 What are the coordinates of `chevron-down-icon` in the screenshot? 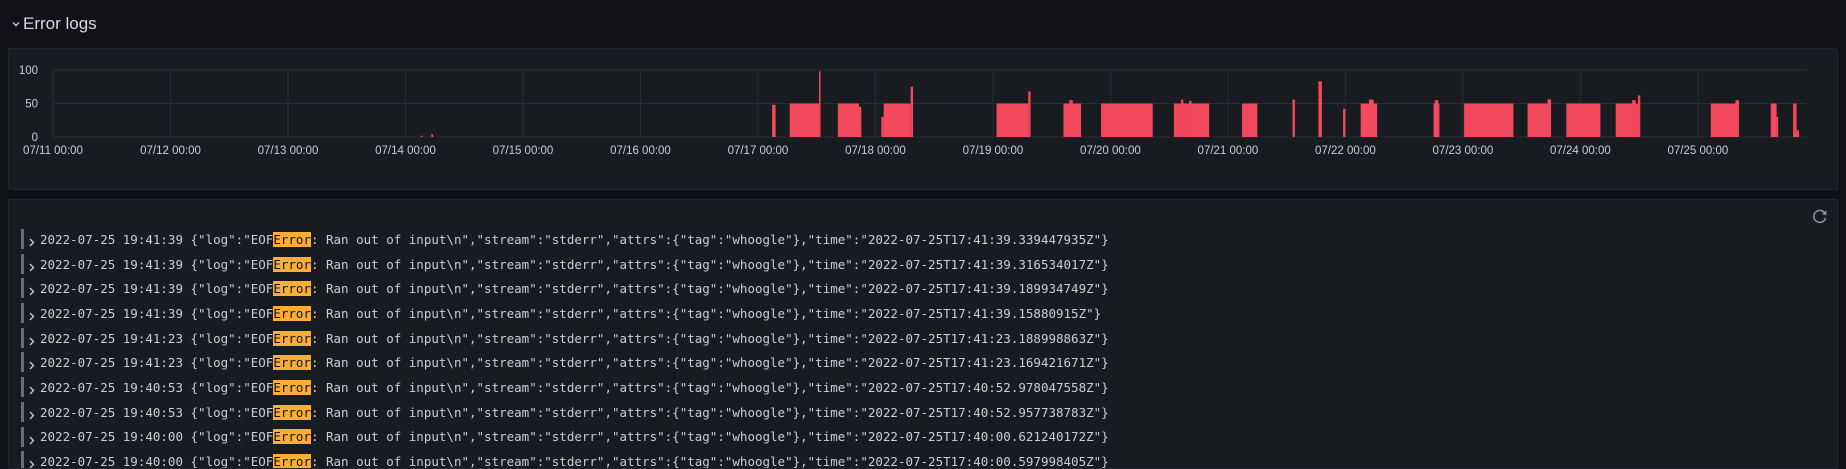 It's located at (16, 24).